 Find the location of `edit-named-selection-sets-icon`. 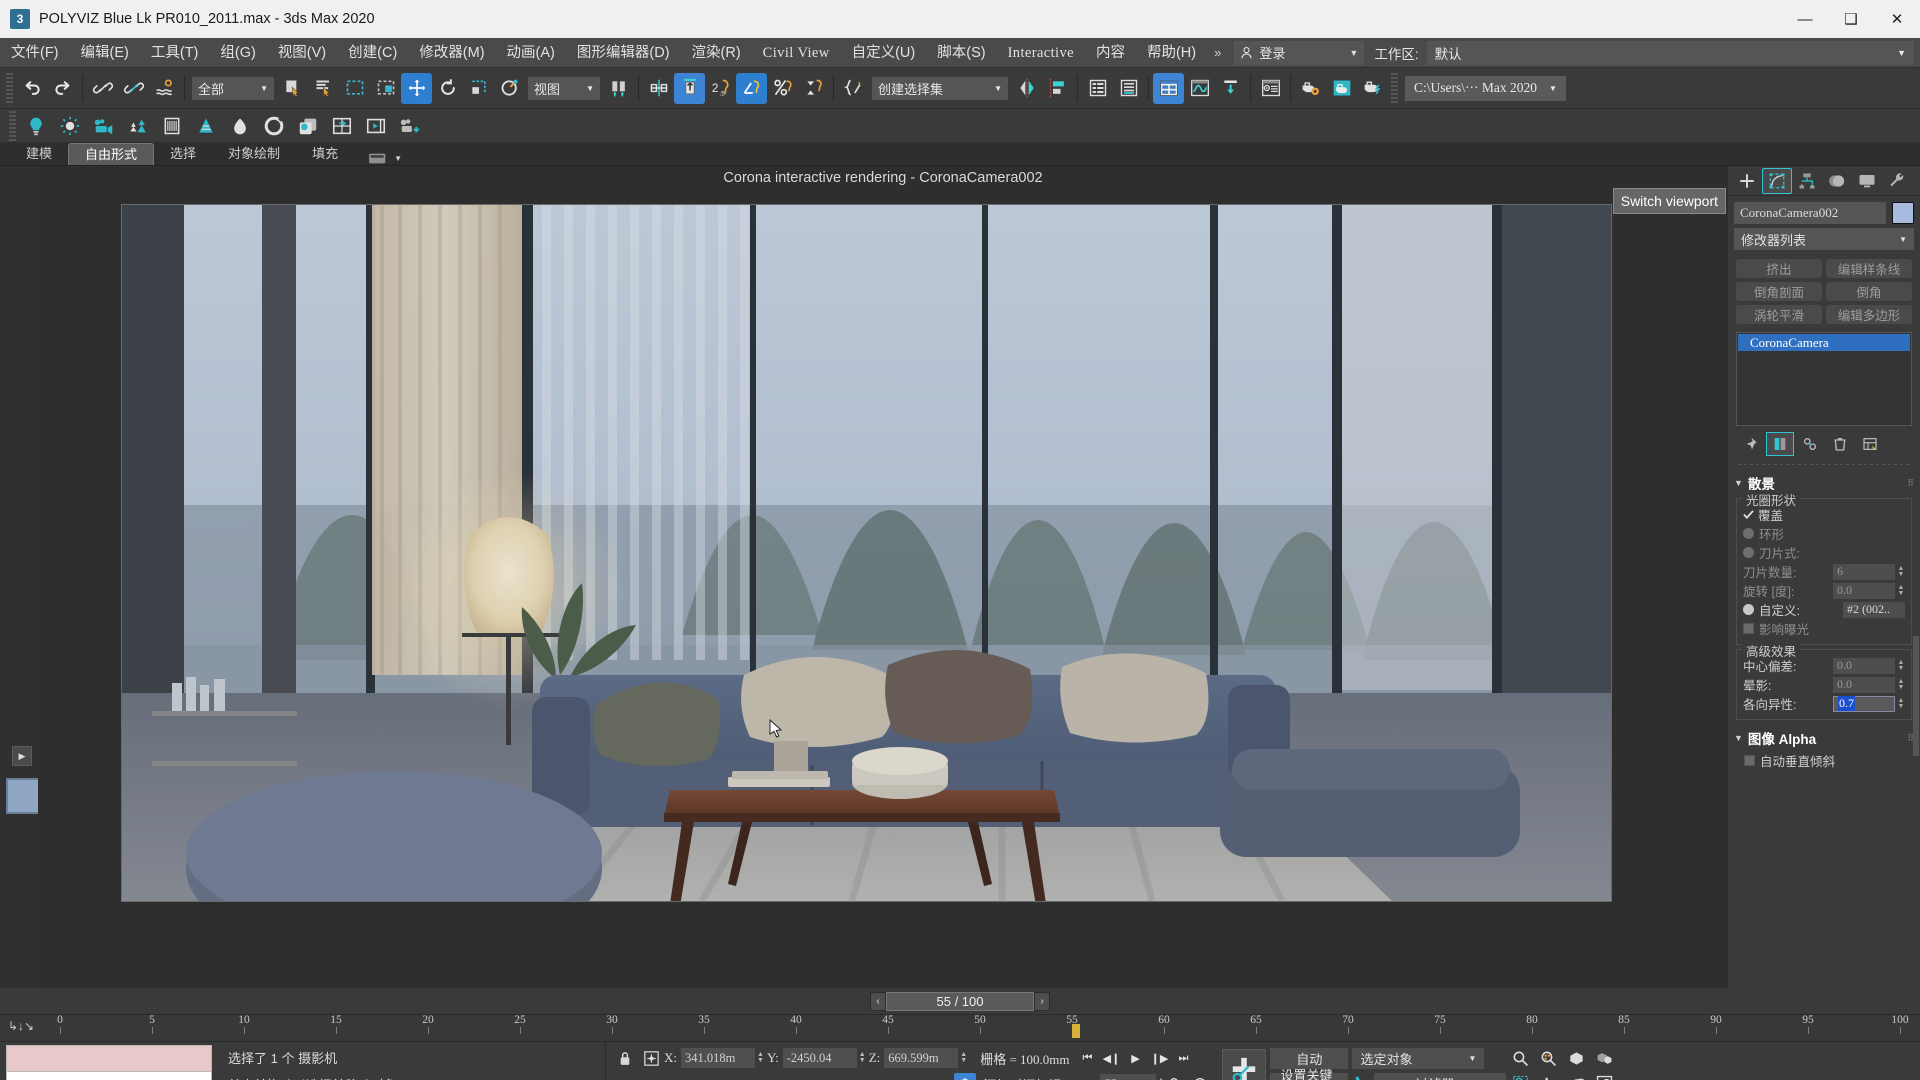

edit-named-selection-sets-icon is located at coordinates (853, 88).